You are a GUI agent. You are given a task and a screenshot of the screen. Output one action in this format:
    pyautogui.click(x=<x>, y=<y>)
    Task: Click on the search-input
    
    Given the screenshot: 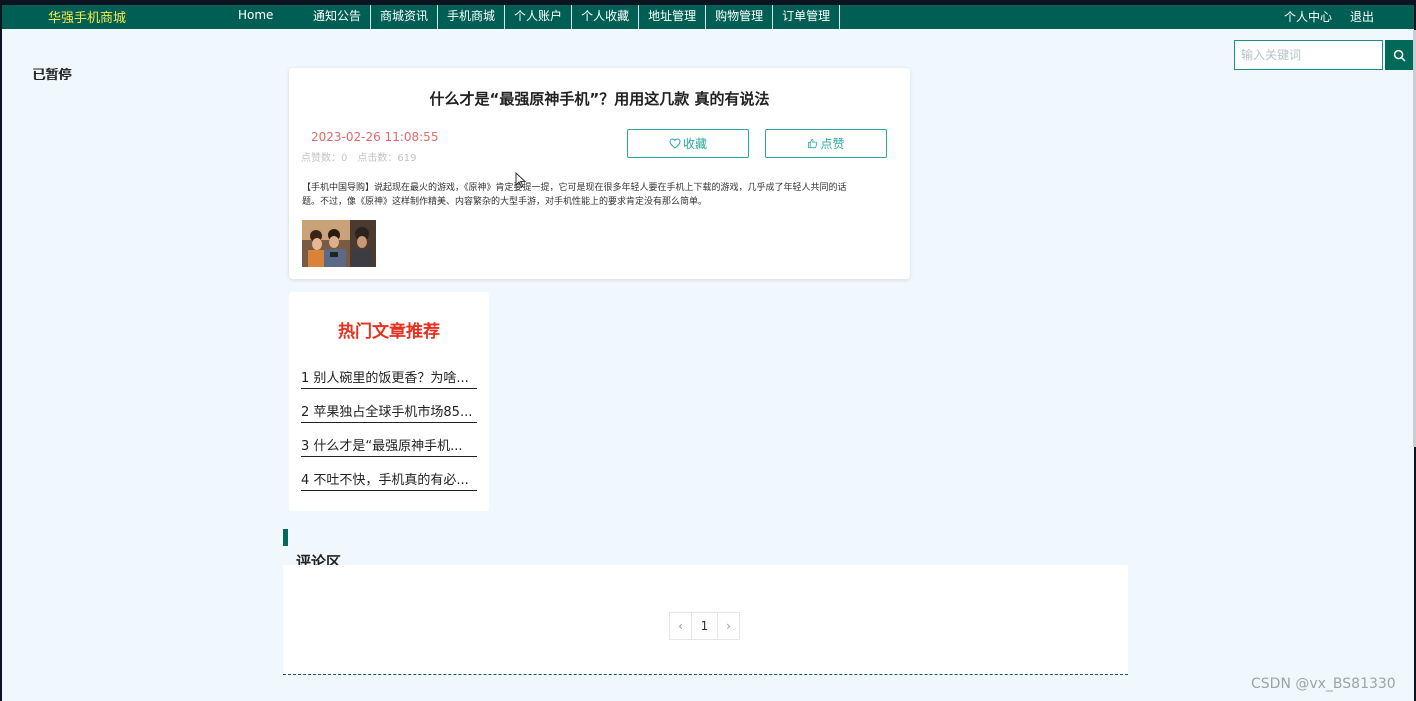 What is the action you would take?
    pyautogui.click(x=1308, y=55)
    